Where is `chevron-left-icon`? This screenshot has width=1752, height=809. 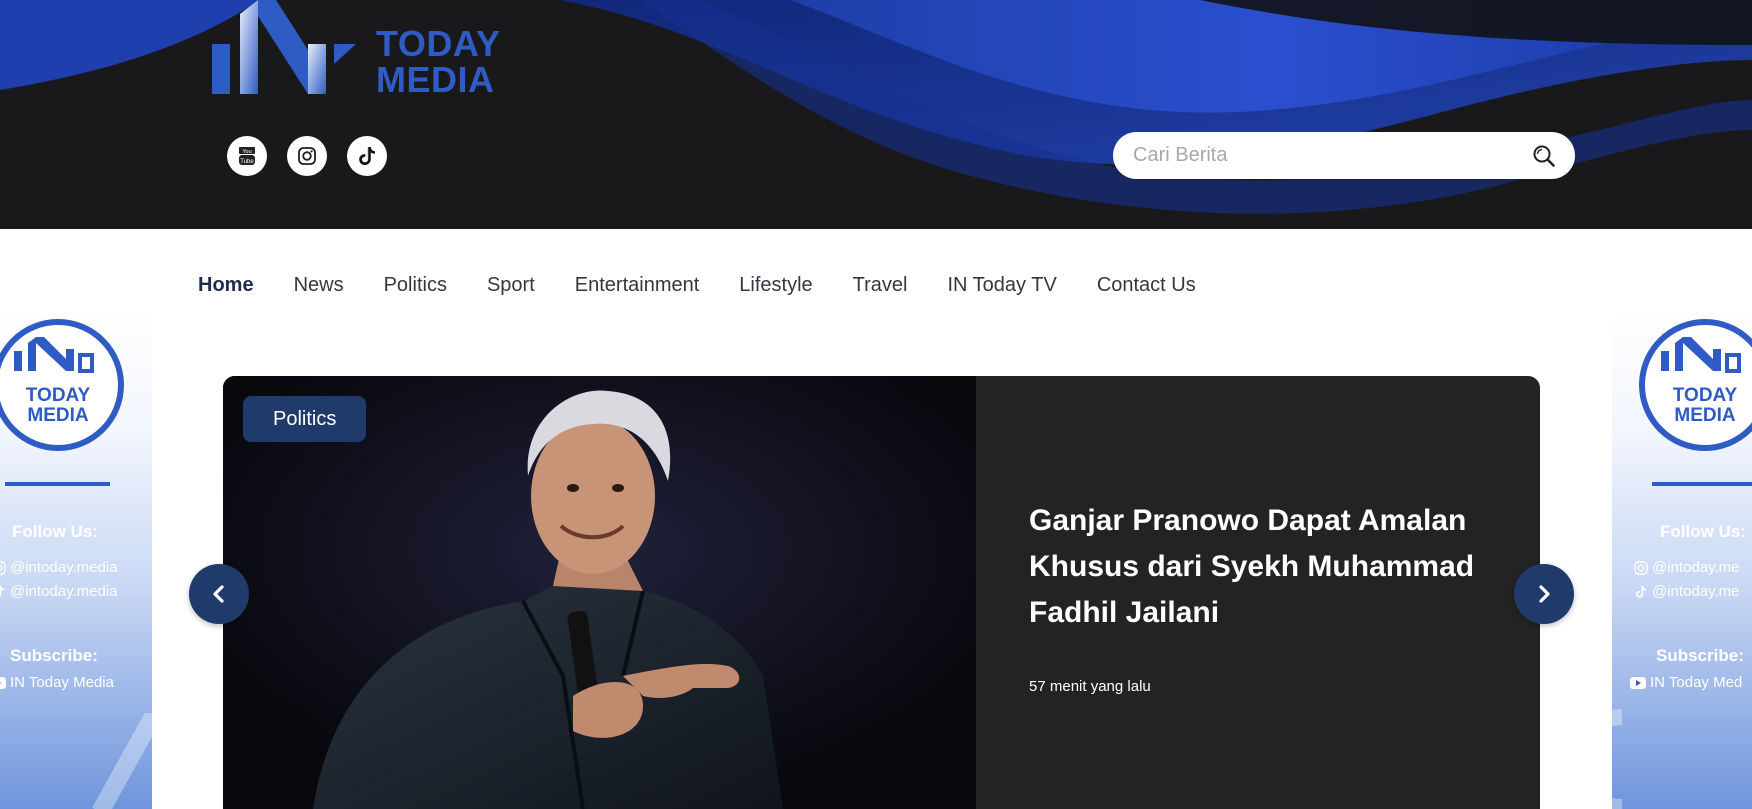 chevron-left-icon is located at coordinates (218, 594).